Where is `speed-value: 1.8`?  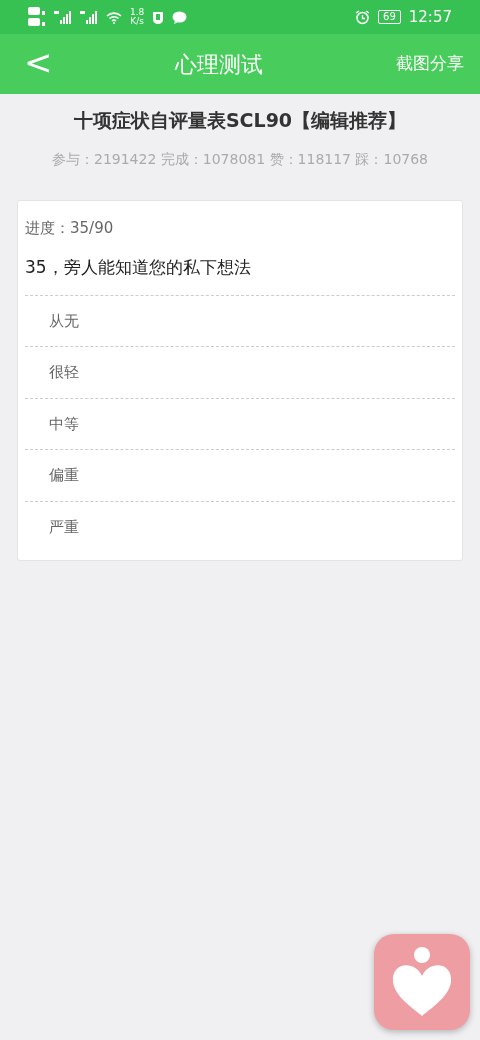 speed-value: 1.8 is located at coordinates (137, 12).